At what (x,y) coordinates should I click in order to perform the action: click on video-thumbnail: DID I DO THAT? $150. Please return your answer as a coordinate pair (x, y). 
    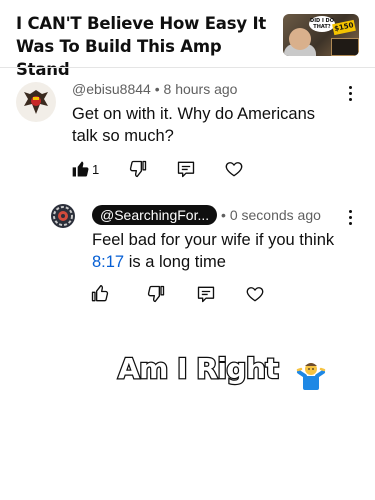
    Looking at the image, I should click on (321, 35).